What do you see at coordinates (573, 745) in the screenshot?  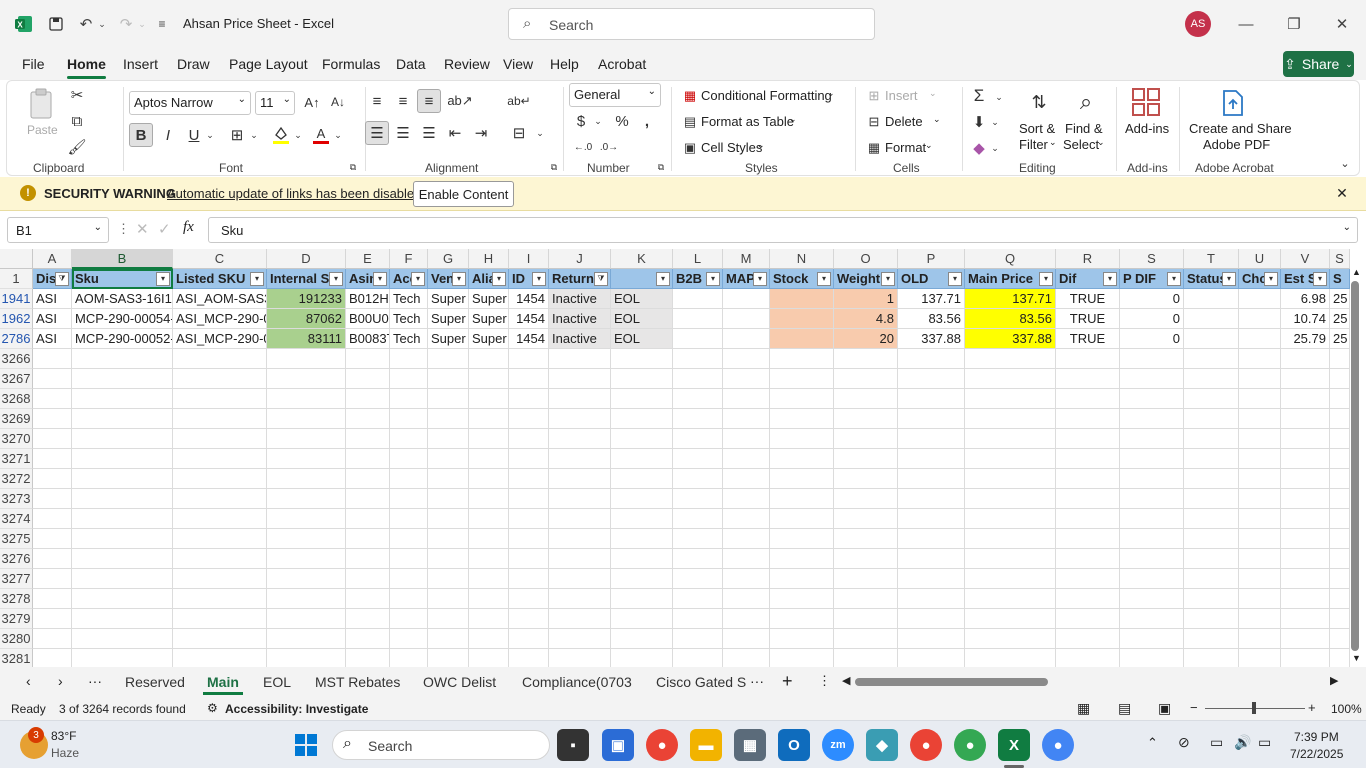 I see `task-view-icon: ▪` at bounding box center [573, 745].